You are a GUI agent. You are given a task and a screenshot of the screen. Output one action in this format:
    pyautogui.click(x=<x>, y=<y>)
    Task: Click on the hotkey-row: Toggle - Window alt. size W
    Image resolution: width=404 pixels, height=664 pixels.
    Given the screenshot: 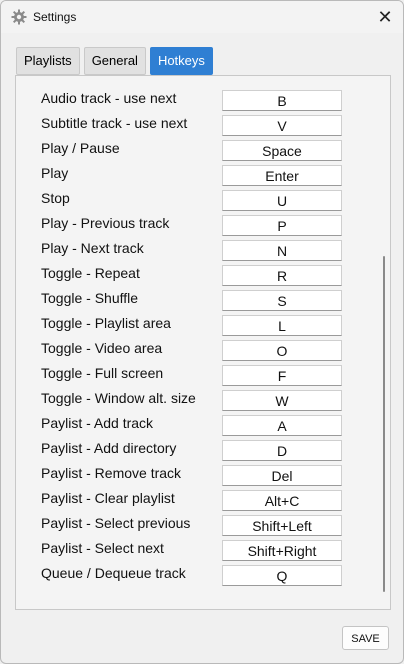 What is the action you would take?
    pyautogui.click(x=196, y=400)
    